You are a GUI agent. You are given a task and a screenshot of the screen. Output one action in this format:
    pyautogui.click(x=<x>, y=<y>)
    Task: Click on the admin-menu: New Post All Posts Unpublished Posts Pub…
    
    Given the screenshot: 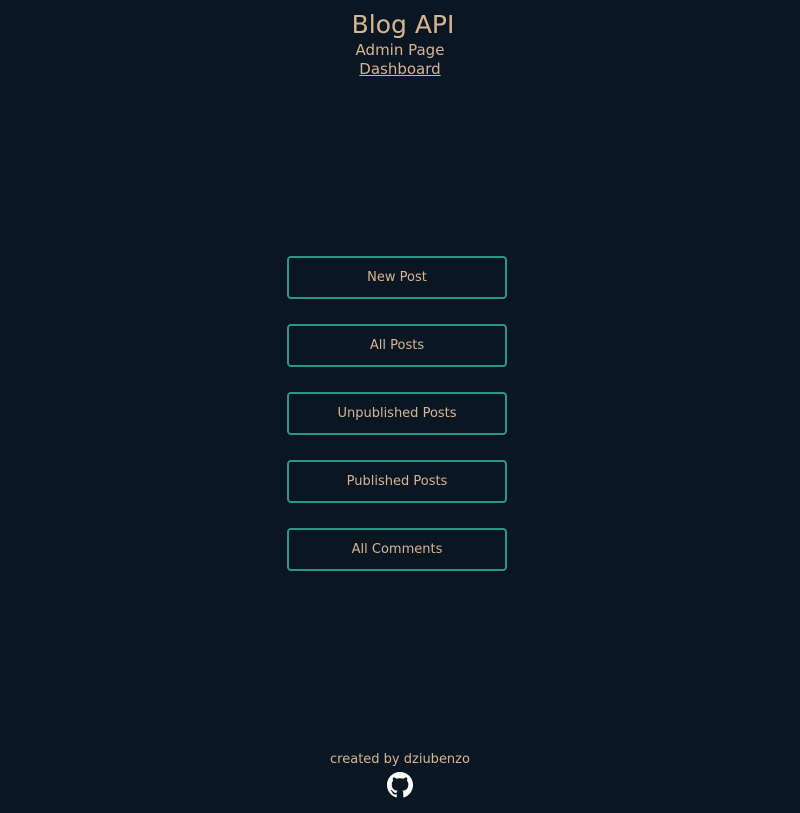 What is the action you would take?
    pyautogui.click(x=397, y=426)
    